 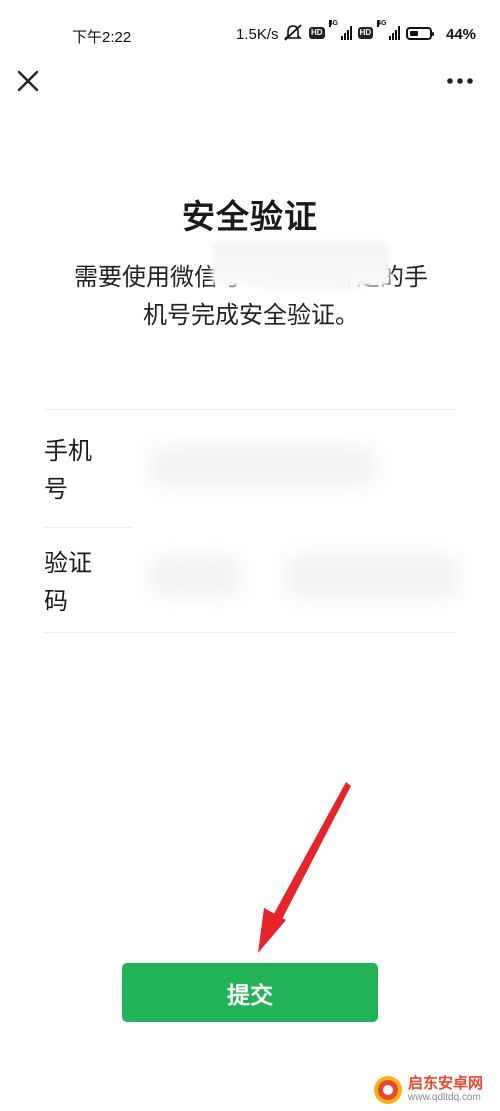 What do you see at coordinates (250, 409) in the screenshot?
I see `form-top-divider` at bounding box center [250, 409].